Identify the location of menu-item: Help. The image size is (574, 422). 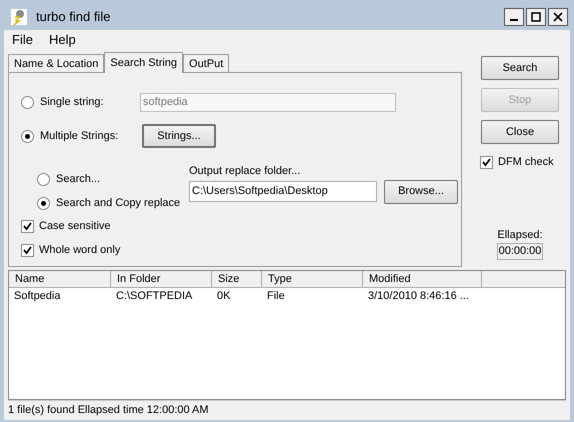
(62, 40).